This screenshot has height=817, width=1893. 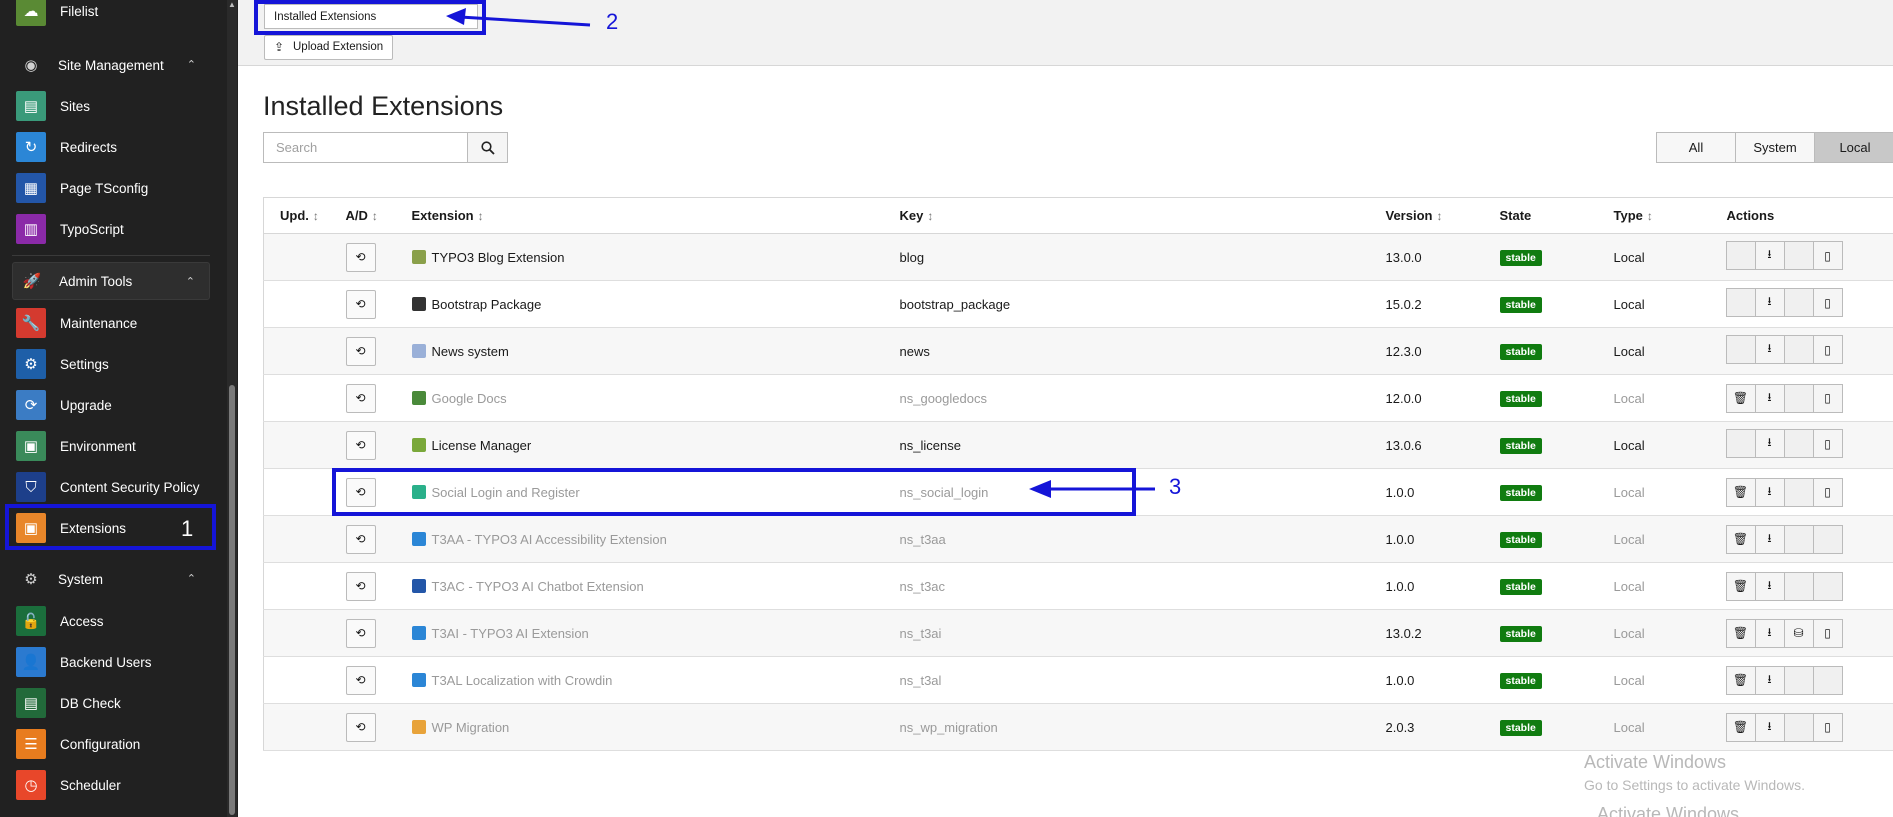 What do you see at coordinates (114, 188) in the screenshot?
I see `sidebar-item-page-tsconfig: ▦ Page TSconfig` at bounding box center [114, 188].